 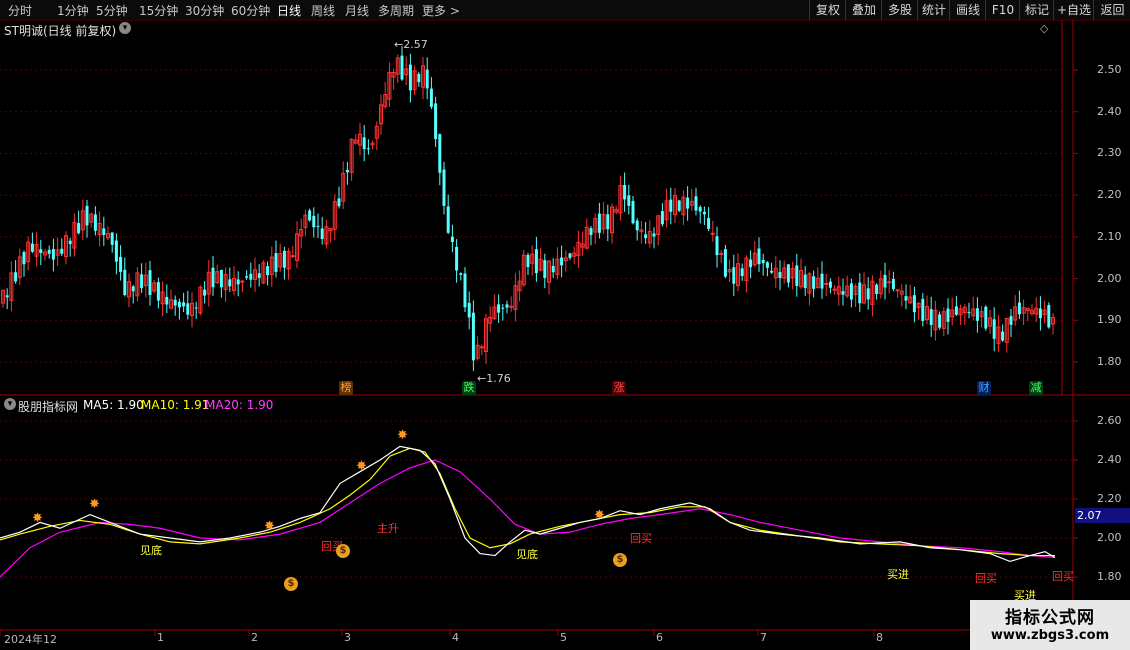 What do you see at coordinates (984, 388) in the screenshot?
I see `event-badge-cai: 财` at bounding box center [984, 388].